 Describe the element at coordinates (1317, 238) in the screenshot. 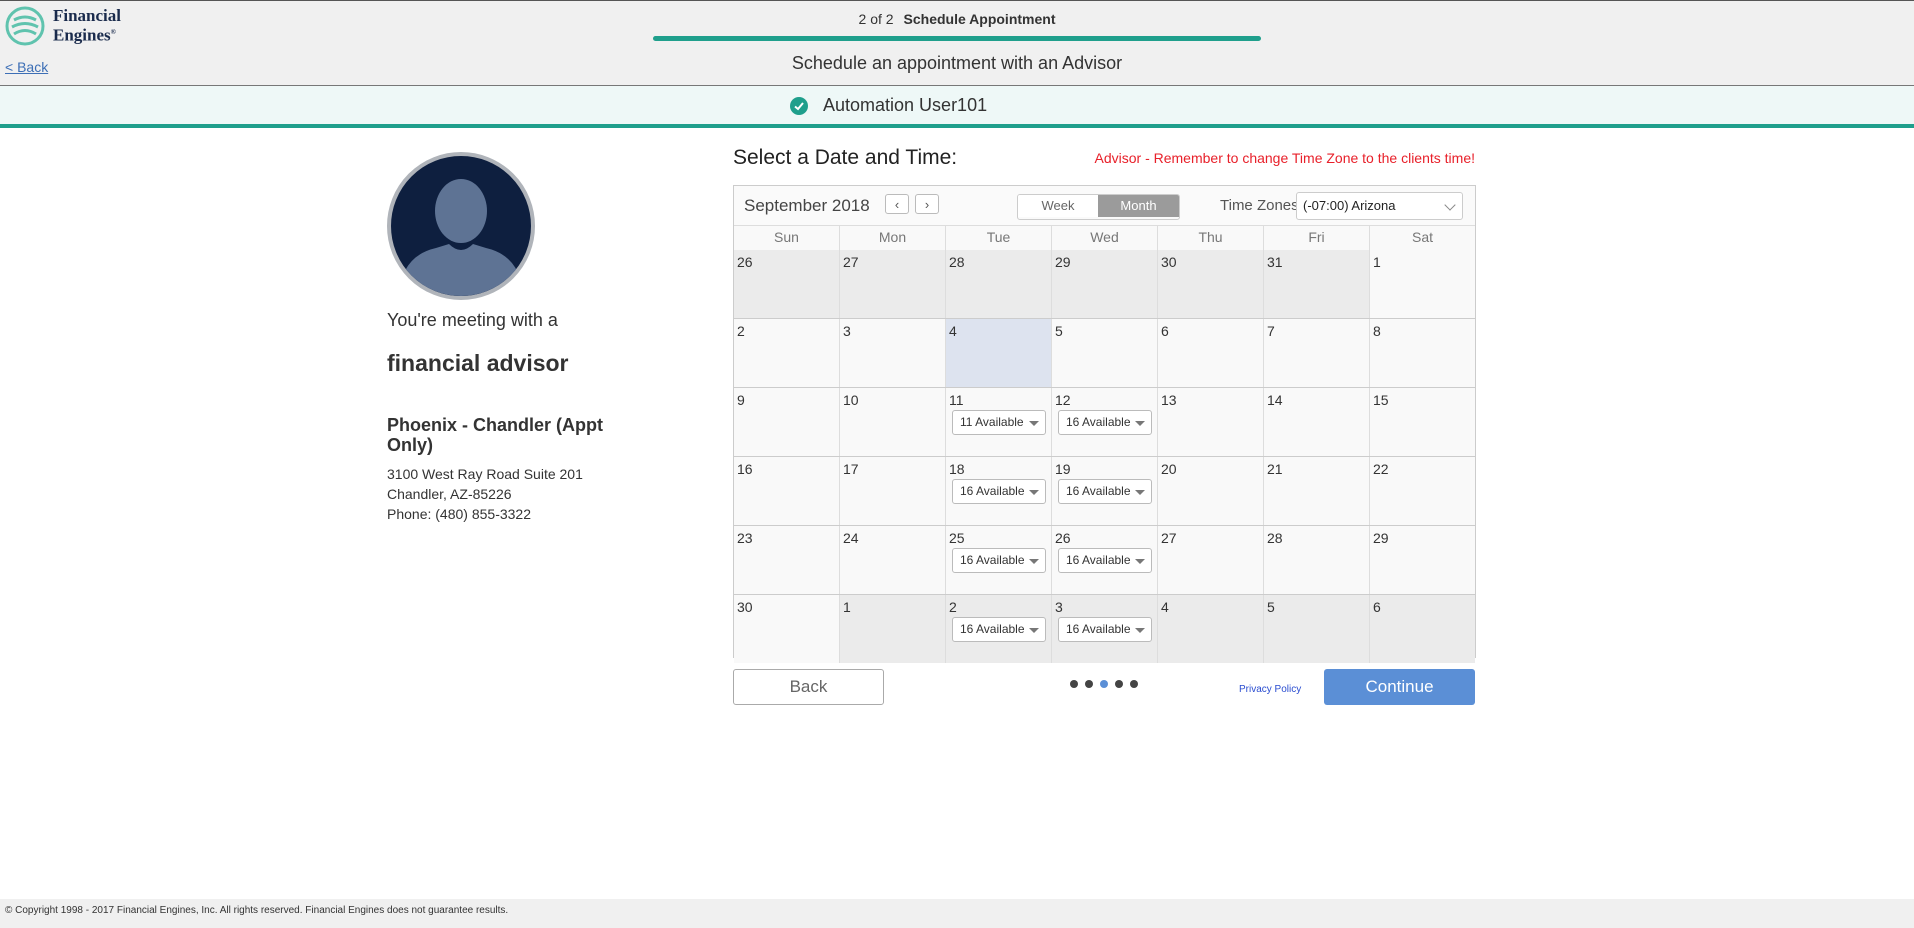

I see `weekday-header: Fri` at that location.